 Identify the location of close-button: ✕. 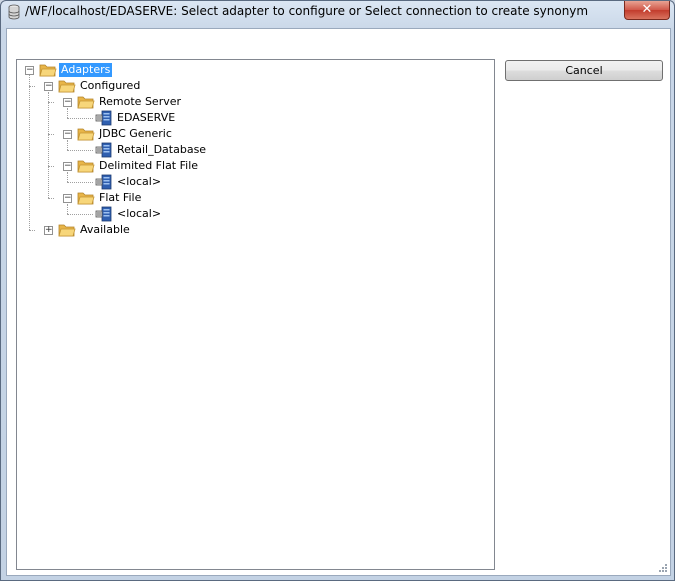
(647, 10).